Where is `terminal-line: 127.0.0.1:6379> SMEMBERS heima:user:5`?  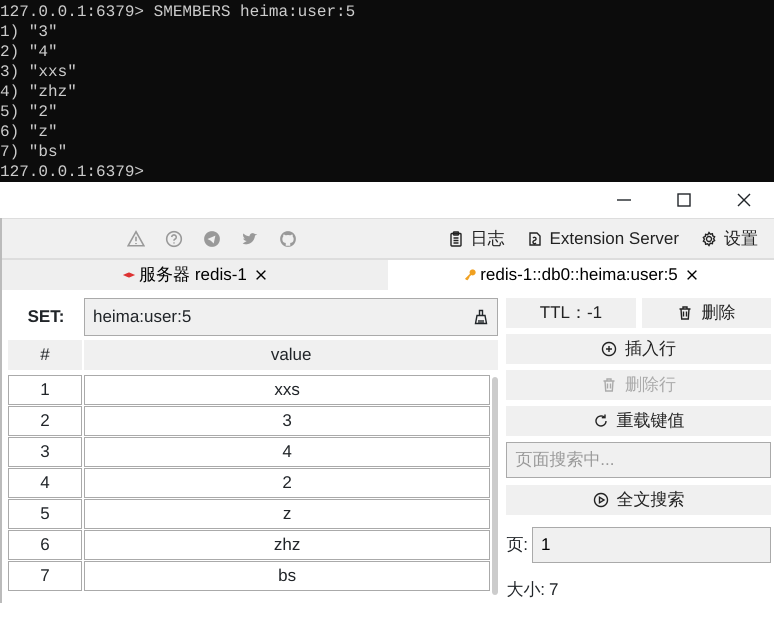 terminal-line: 127.0.0.1:6379> SMEMBERS heima:user:5 is located at coordinates (178, 12).